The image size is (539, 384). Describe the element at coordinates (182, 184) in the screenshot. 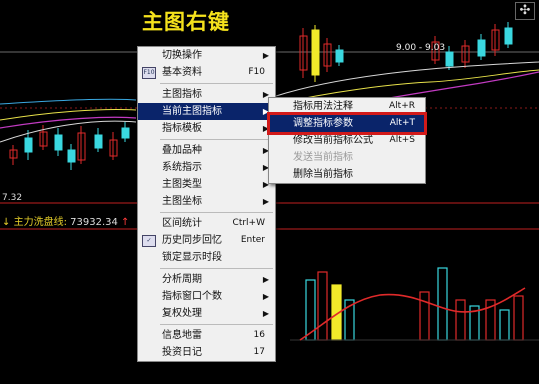

I see `menu-item-label: 主图类型` at that location.